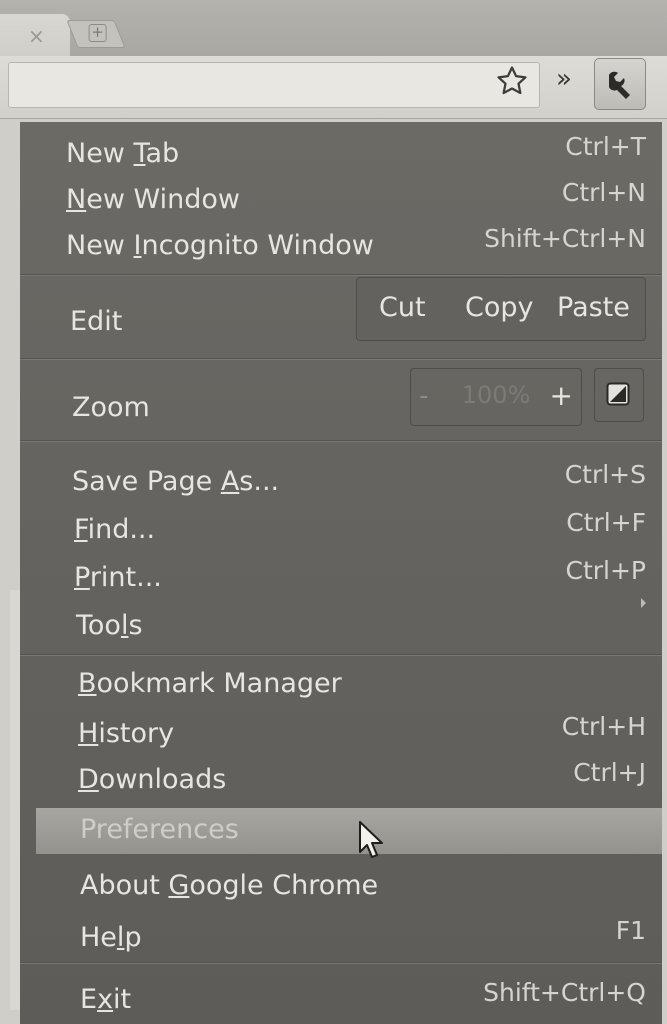 This screenshot has width=667, height=1024. What do you see at coordinates (89, 999) in the screenshot?
I see `label-part: E` at bounding box center [89, 999].